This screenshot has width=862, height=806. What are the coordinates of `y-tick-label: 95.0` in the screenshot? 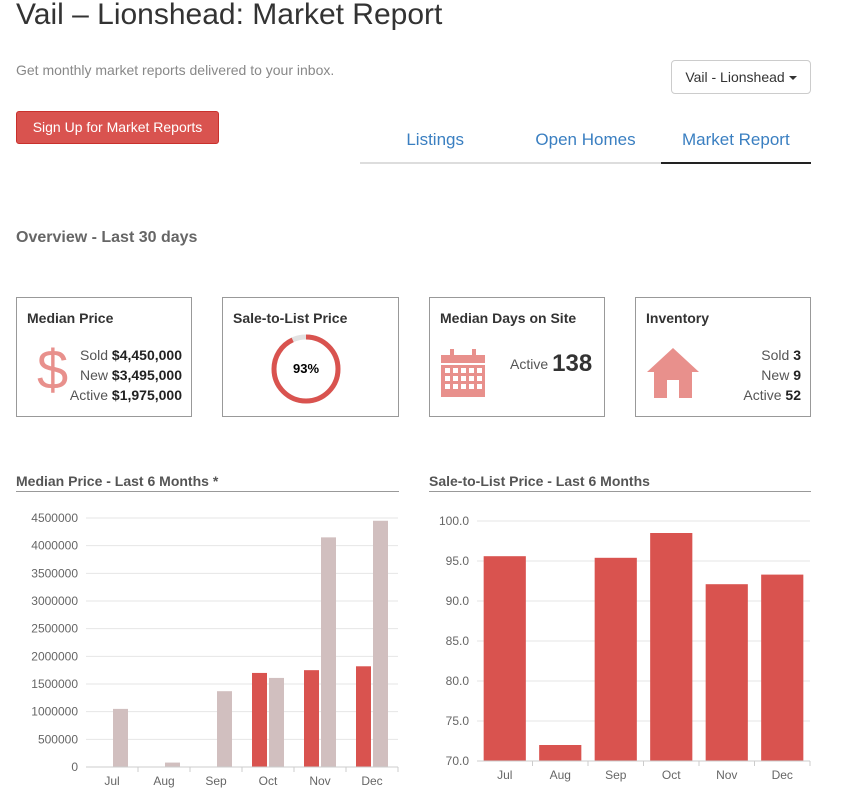 It's located at (458, 561).